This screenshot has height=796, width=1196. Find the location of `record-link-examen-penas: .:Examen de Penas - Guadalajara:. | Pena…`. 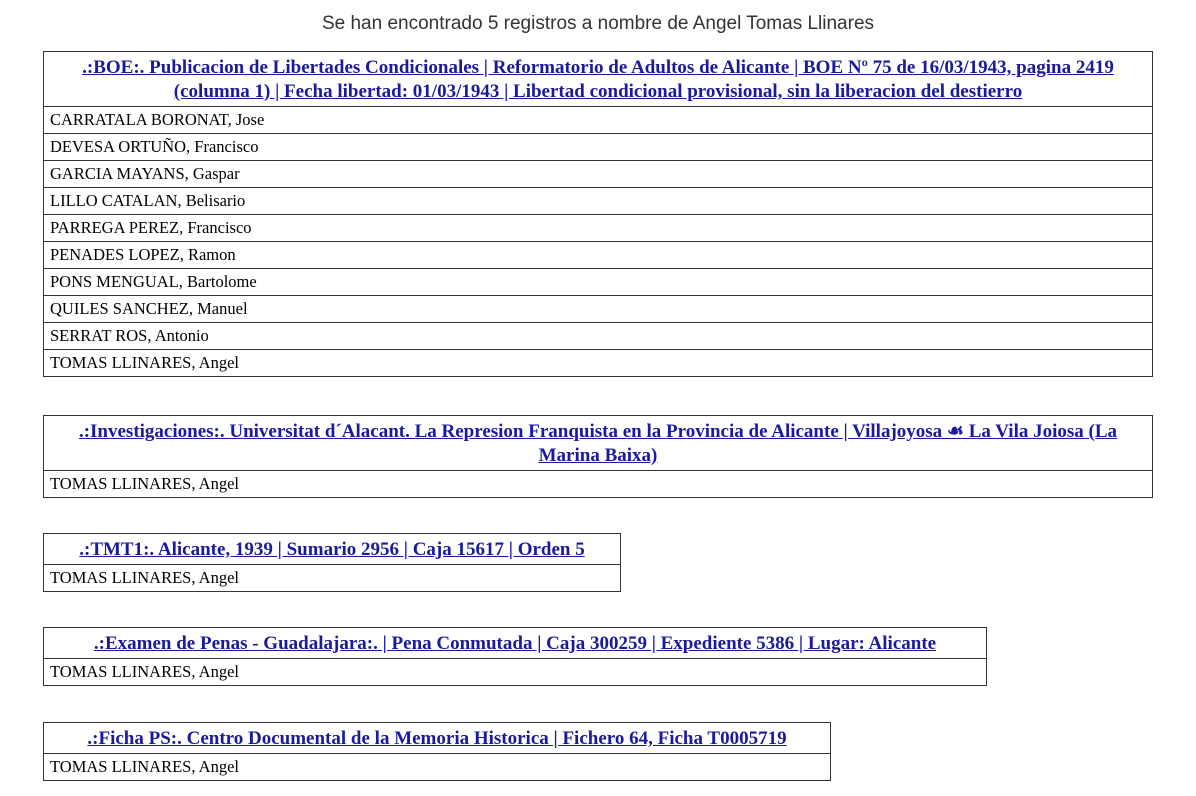

record-link-examen-penas: .:Examen de Penas - Guadalajara:. | Pena… is located at coordinates (515, 643).